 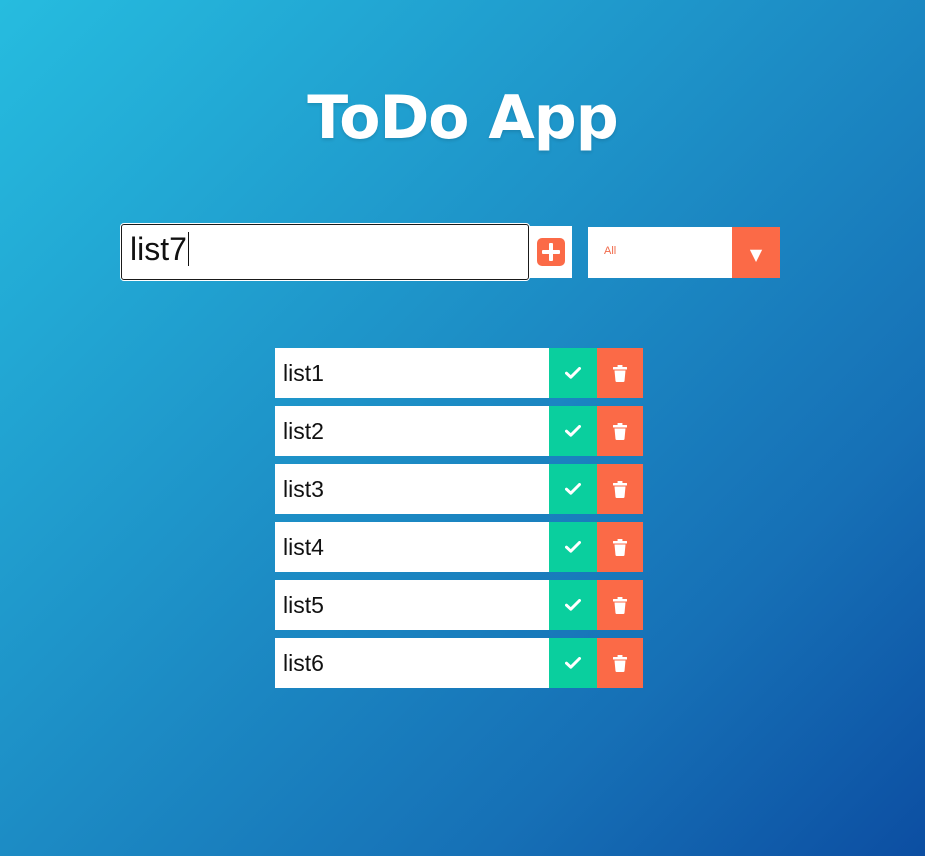 I want to click on todo-text: list1, so click(x=303, y=373).